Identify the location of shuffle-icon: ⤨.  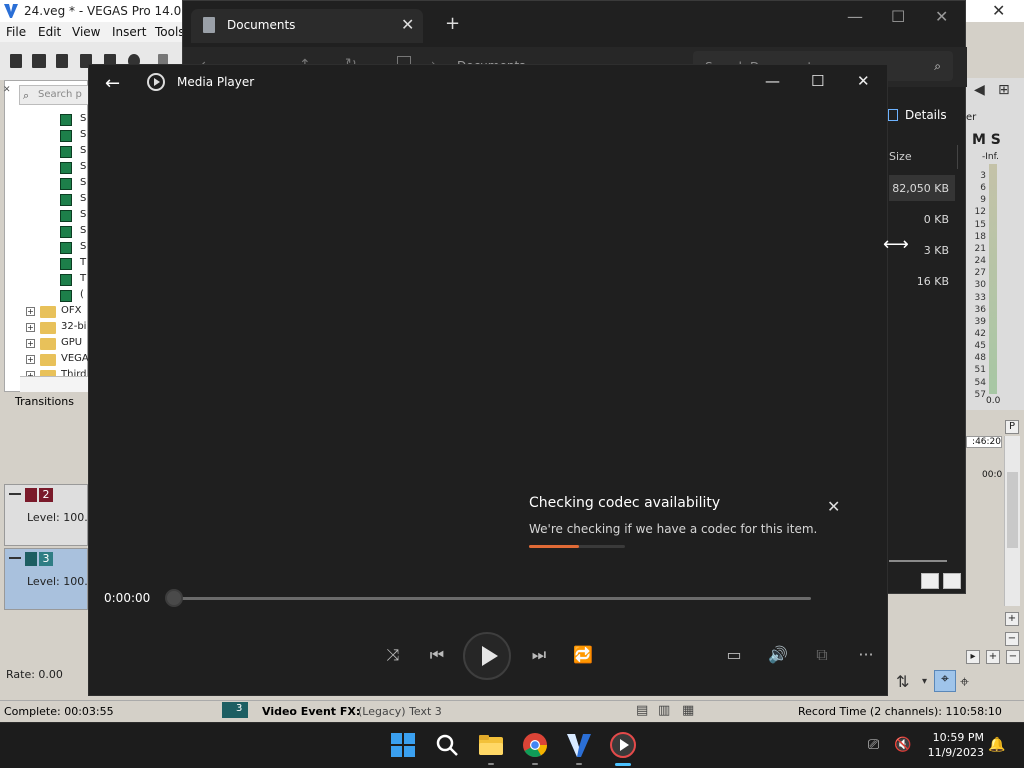
(393, 655).